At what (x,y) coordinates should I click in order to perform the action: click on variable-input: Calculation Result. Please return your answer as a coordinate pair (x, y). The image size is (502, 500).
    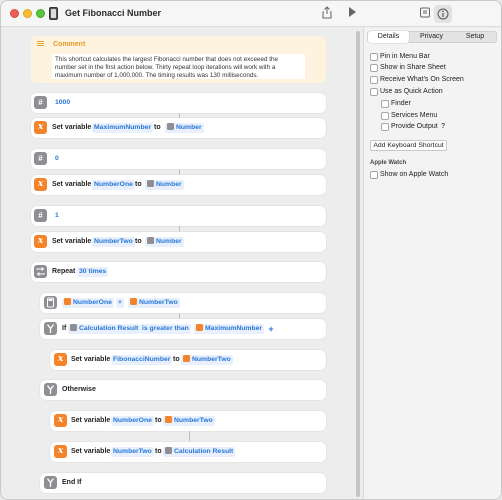
    Looking at the image, I should click on (199, 452).